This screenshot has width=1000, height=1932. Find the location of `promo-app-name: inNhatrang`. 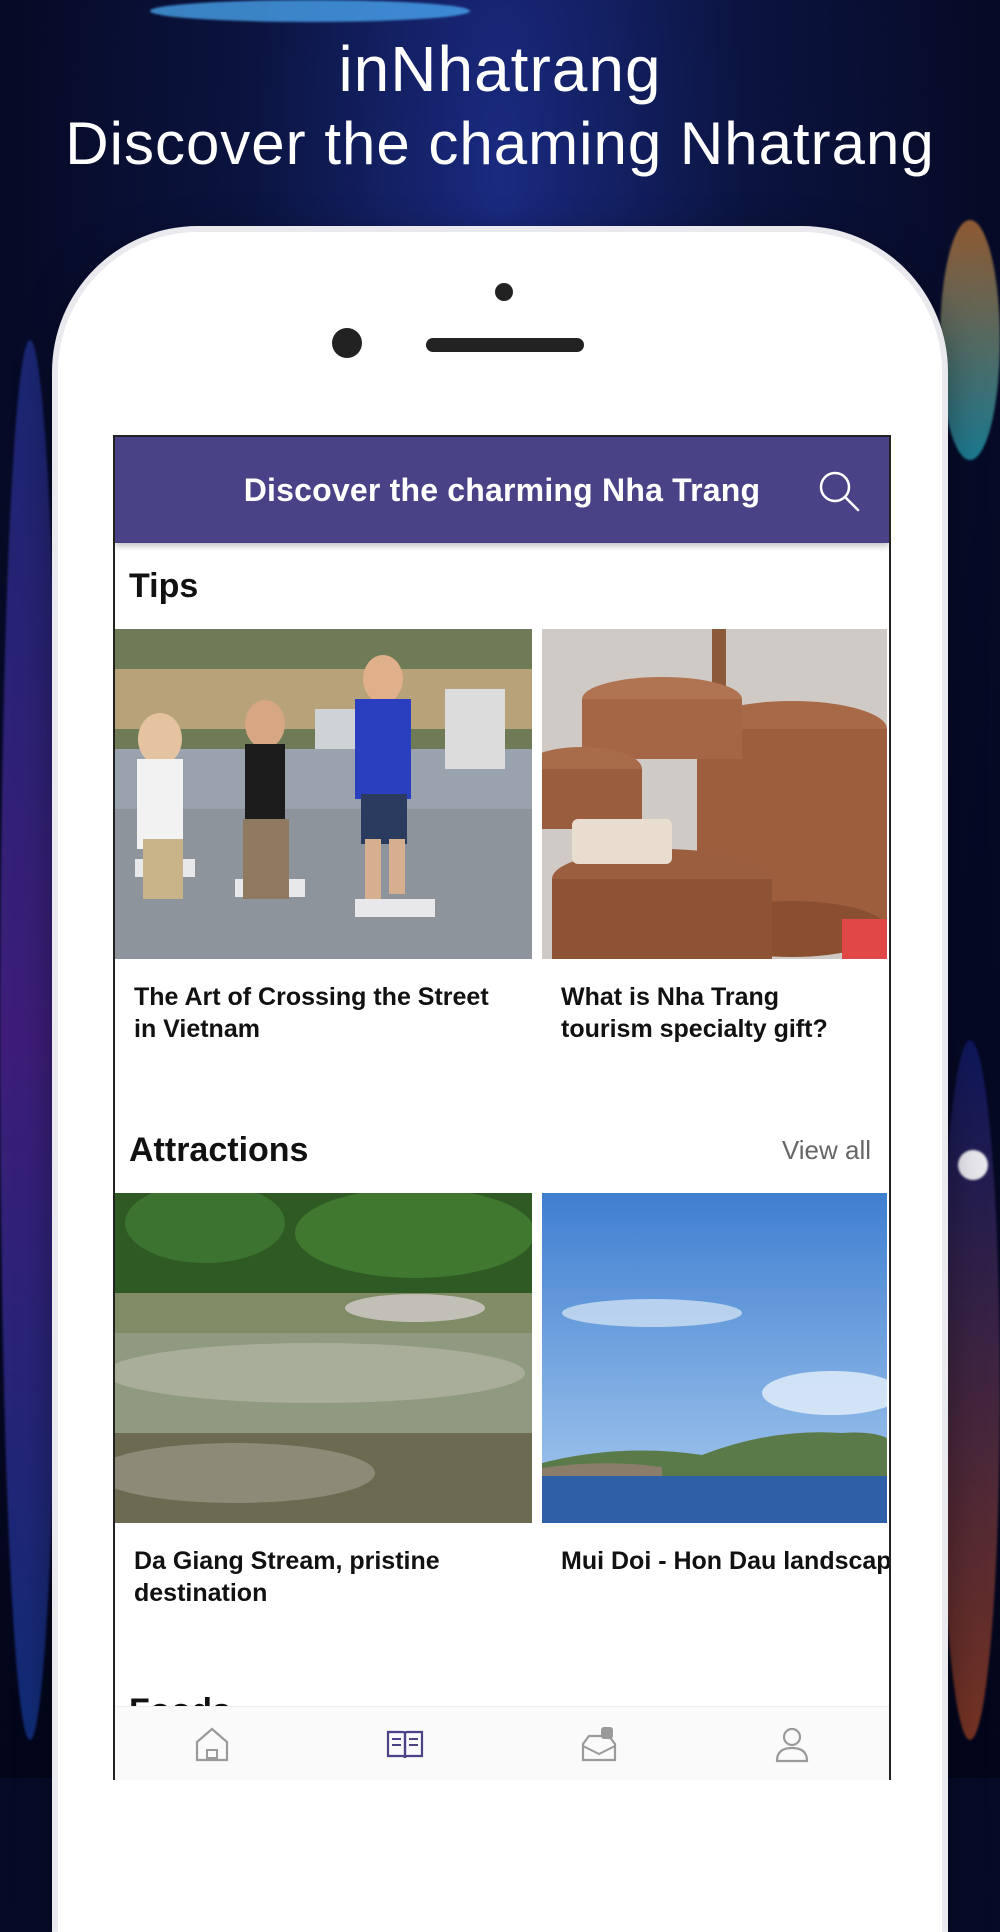

promo-app-name: inNhatrang is located at coordinates (500, 69).